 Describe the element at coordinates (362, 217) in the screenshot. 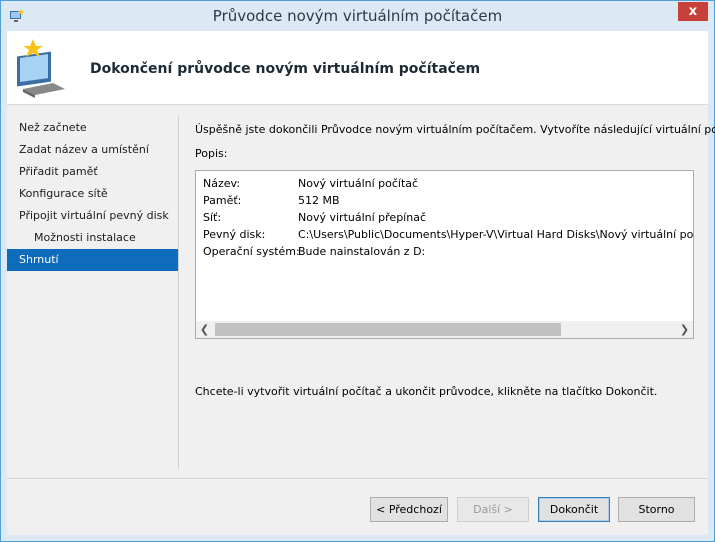

I see `summary-value: Nový virtuální přepínač` at that location.